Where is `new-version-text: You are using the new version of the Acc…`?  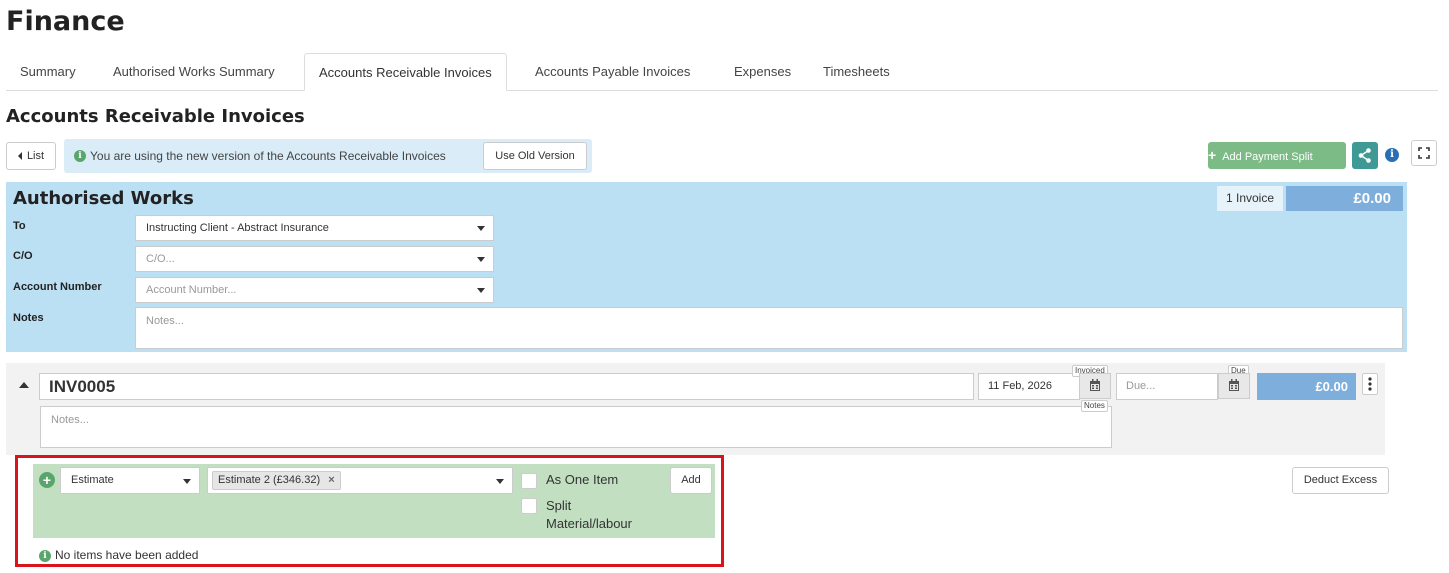
new-version-text: You are using the new version of the Acc… is located at coordinates (268, 156).